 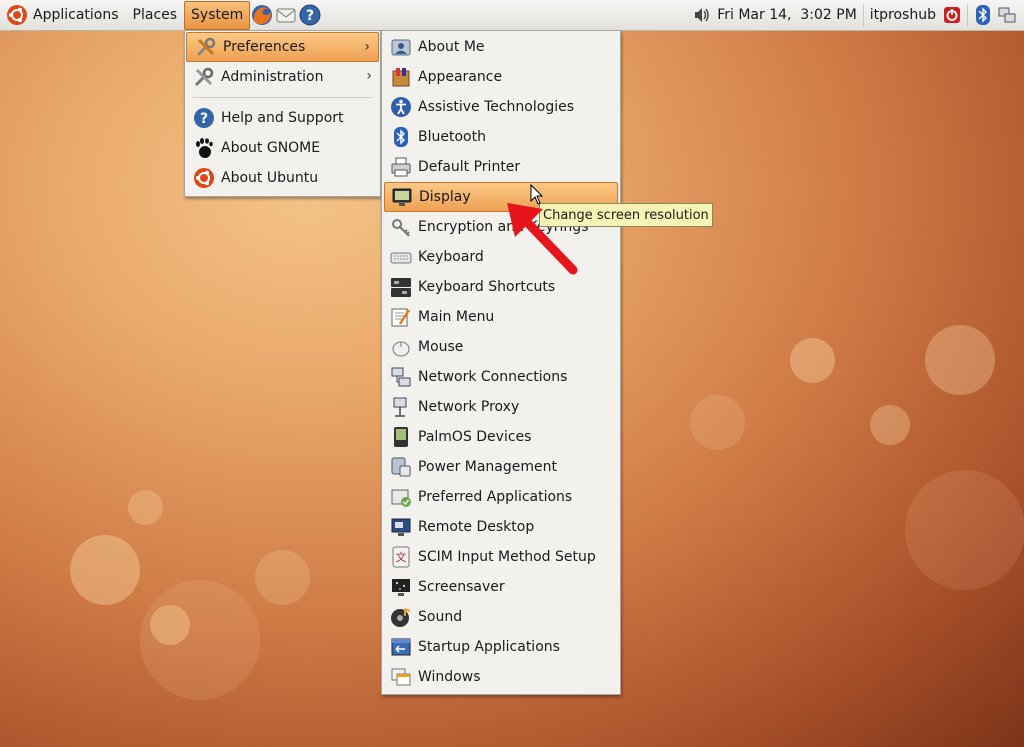 I want to click on menu-item-label: Preferences, so click(x=264, y=47).